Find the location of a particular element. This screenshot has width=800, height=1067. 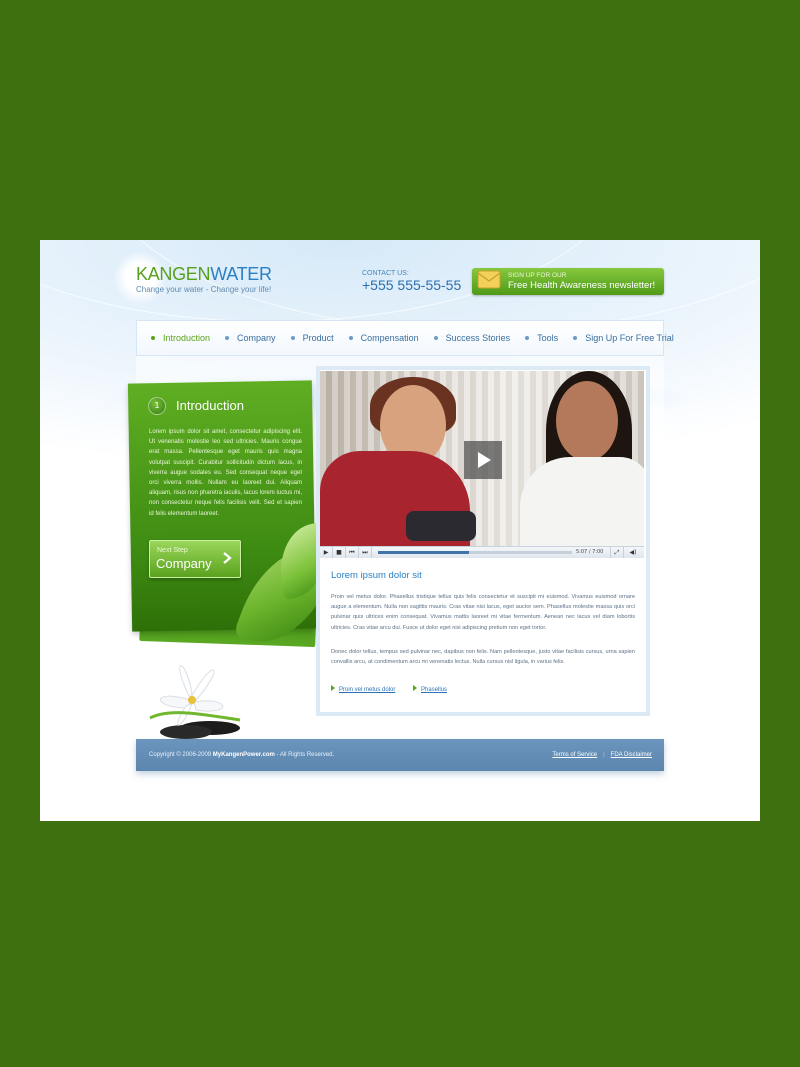

next-step-small-label: Next Step is located at coordinates (172, 550).